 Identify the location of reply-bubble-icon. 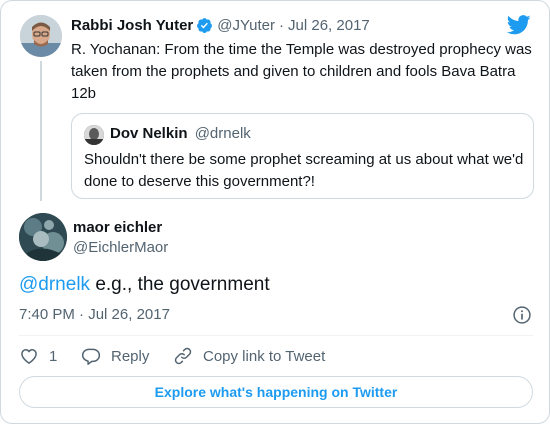
(91, 356).